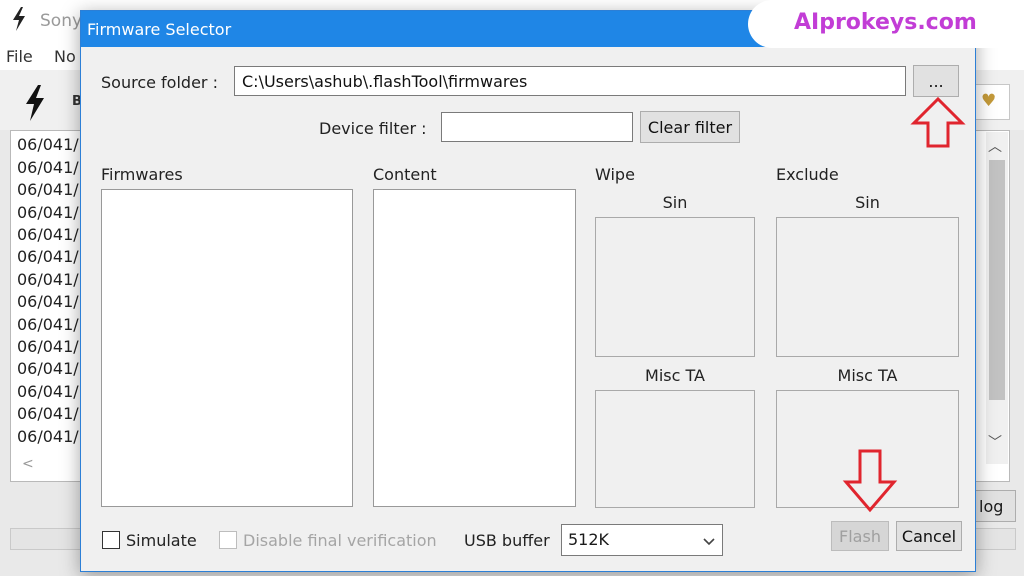  Describe the element at coordinates (19, 56) in the screenshot. I see `menu-file: File` at that location.